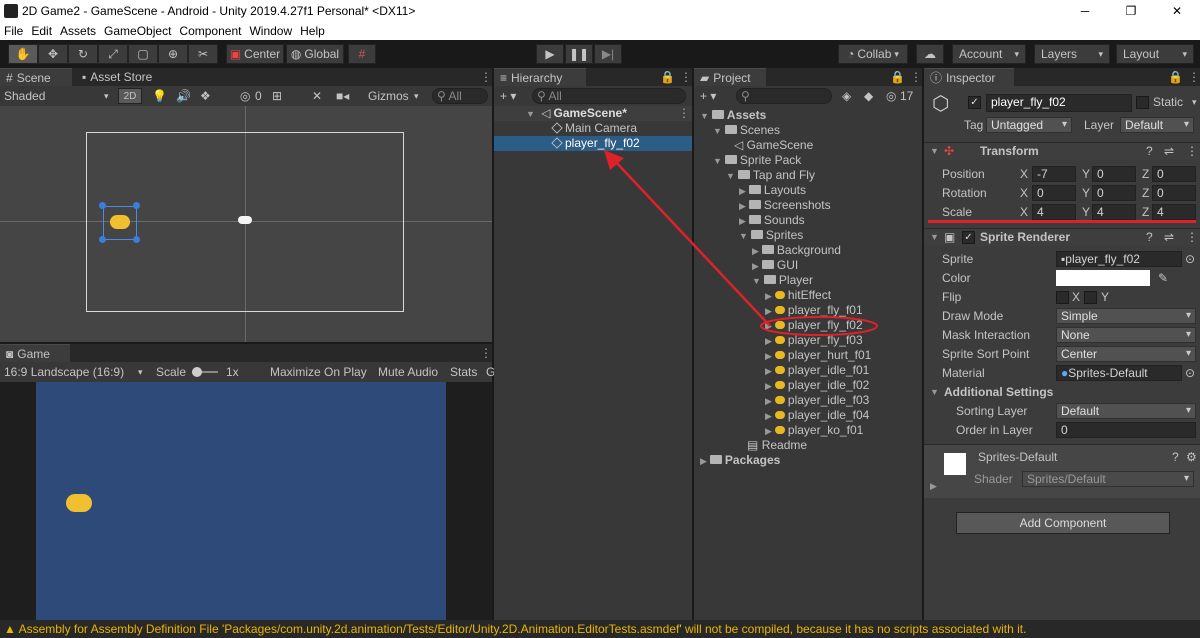 The height and width of the screenshot is (638, 1200). What do you see at coordinates (819, 326) in the screenshot?
I see `annotation-circle` at bounding box center [819, 326].